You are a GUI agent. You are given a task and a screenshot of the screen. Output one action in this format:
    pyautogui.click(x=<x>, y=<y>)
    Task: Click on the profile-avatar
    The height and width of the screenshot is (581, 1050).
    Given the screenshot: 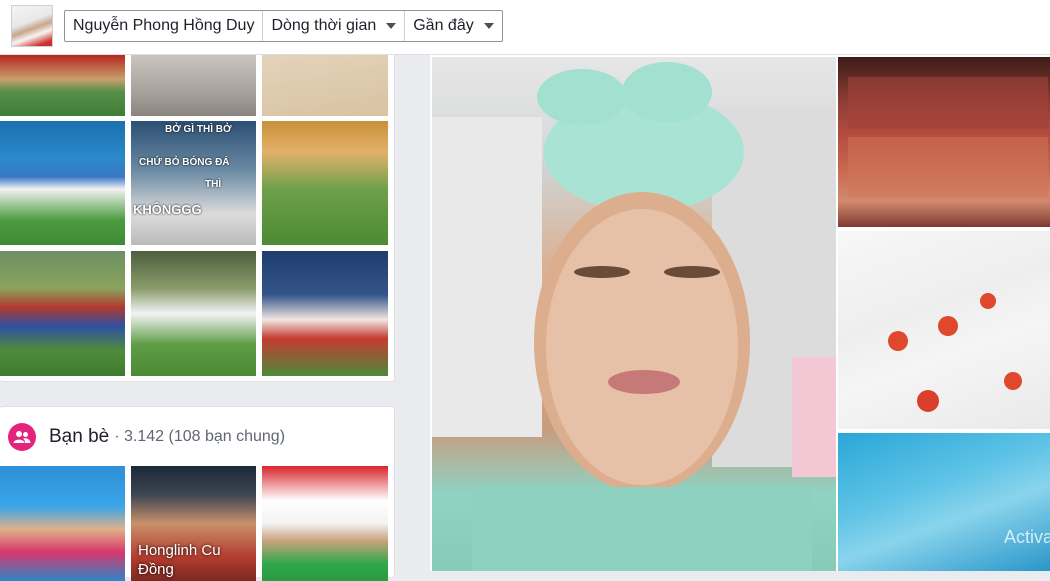 What is the action you would take?
    pyautogui.click(x=32, y=26)
    